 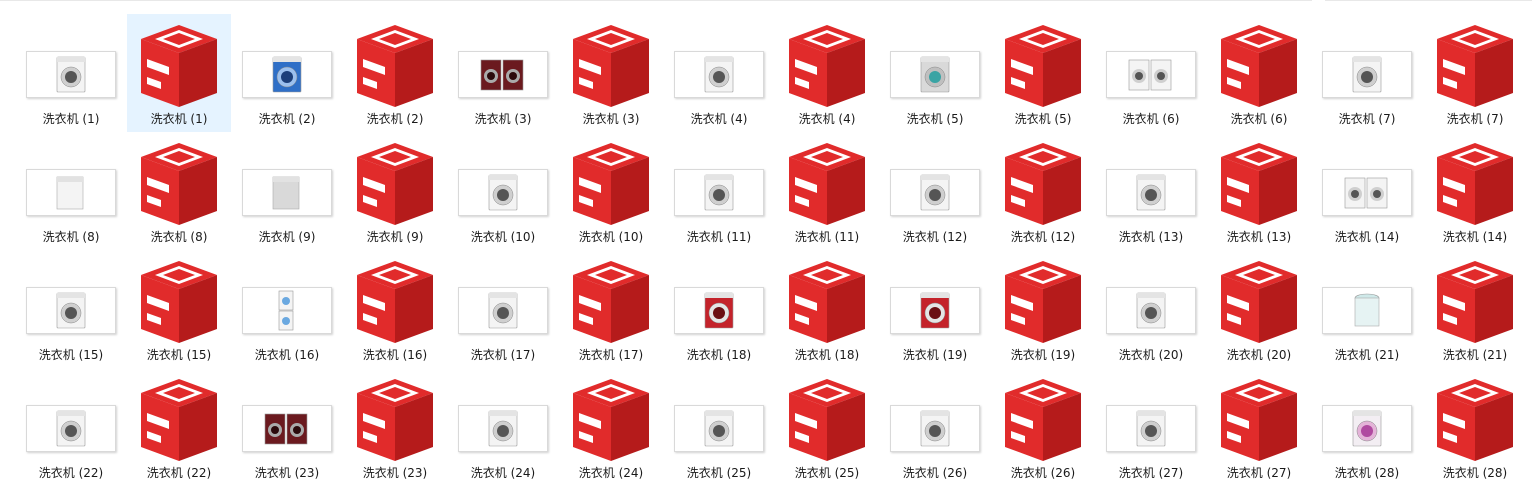 What do you see at coordinates (611, 191) in the screenshot?
I see `file-item-skp: 洗衣机 (10)` at bounding box center [611, 191].